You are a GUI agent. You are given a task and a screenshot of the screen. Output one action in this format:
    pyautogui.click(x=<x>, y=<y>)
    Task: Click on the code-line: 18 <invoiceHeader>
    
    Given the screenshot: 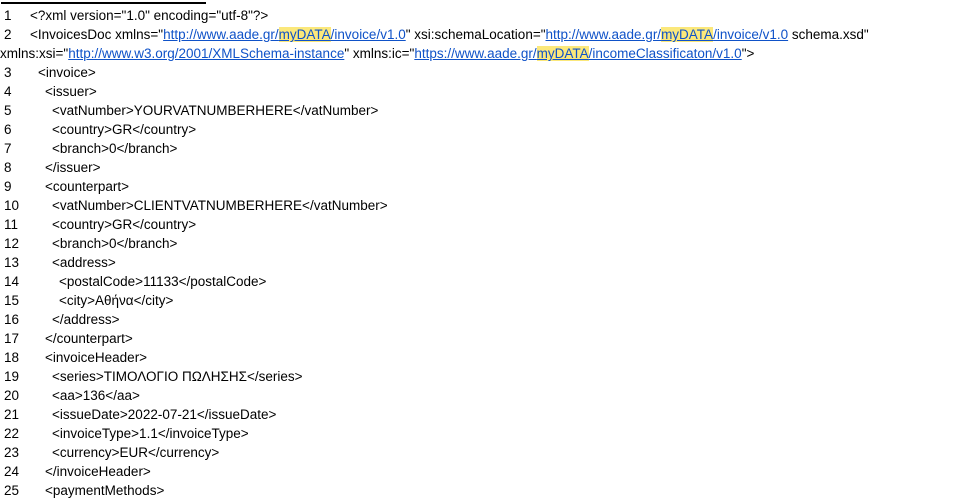 What is the action you would take?
    pyautogui.click(x=483, y=357)
    